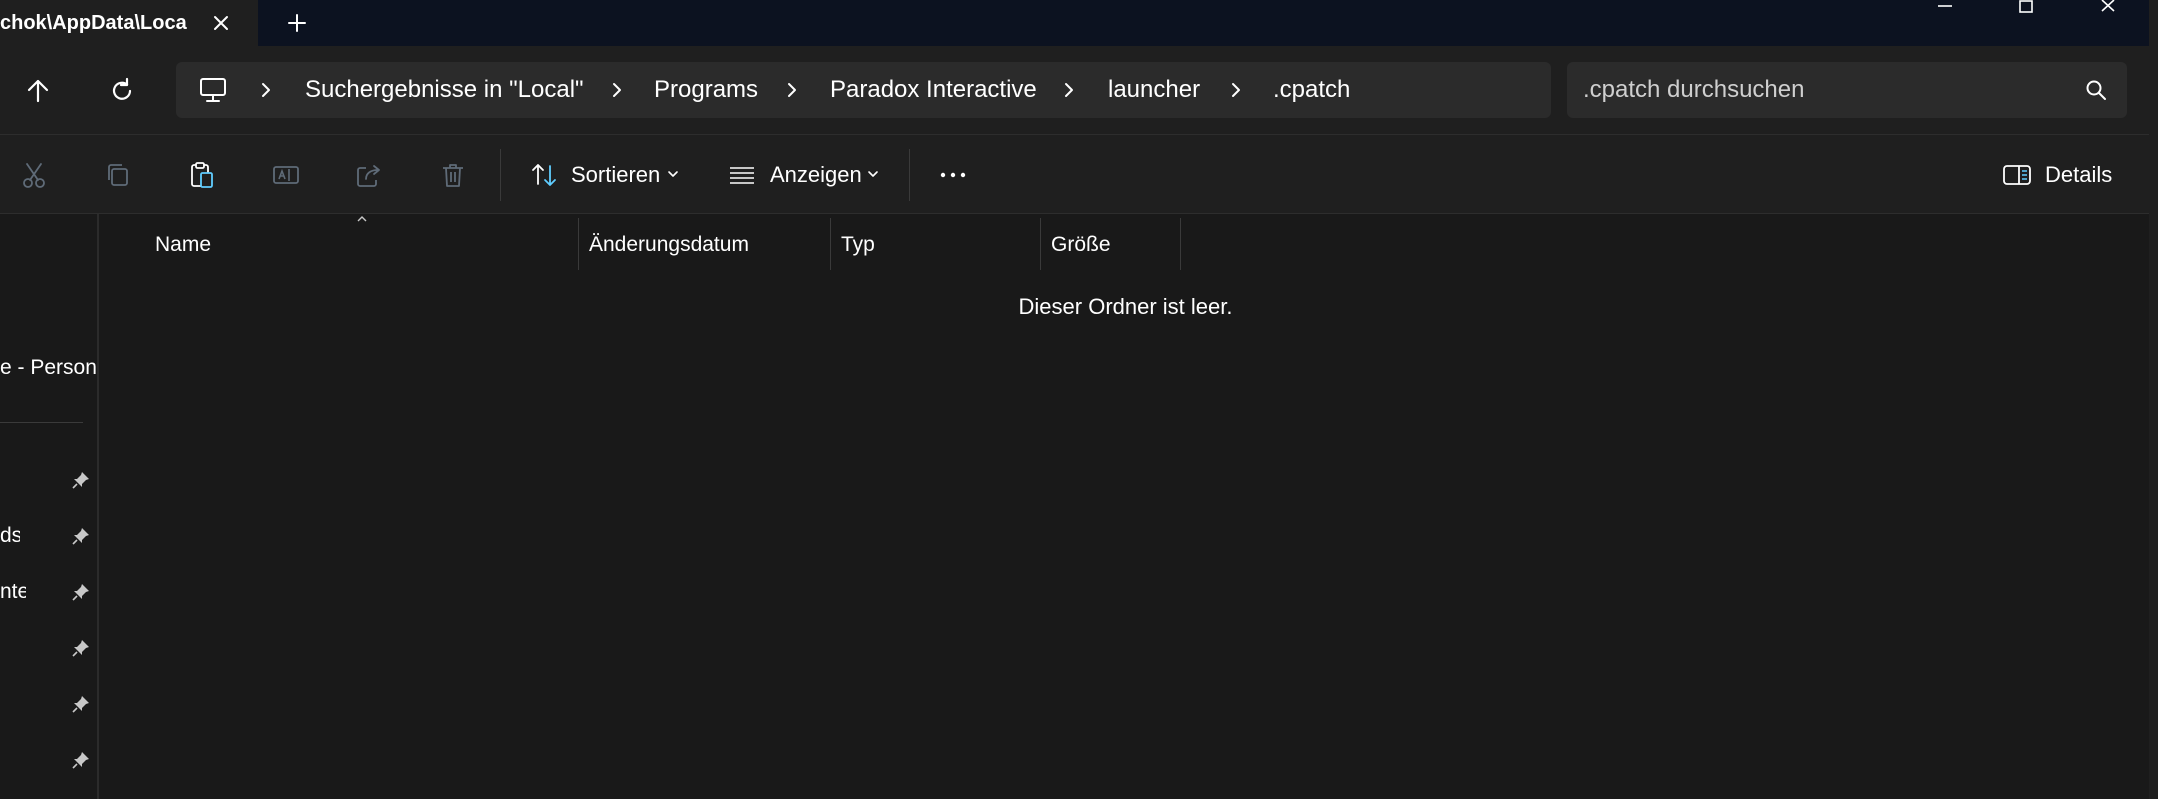 This screenshot has width=2158, height=799. I want to click on active-tab: chok\AppData\Loca, so click(129, 23).